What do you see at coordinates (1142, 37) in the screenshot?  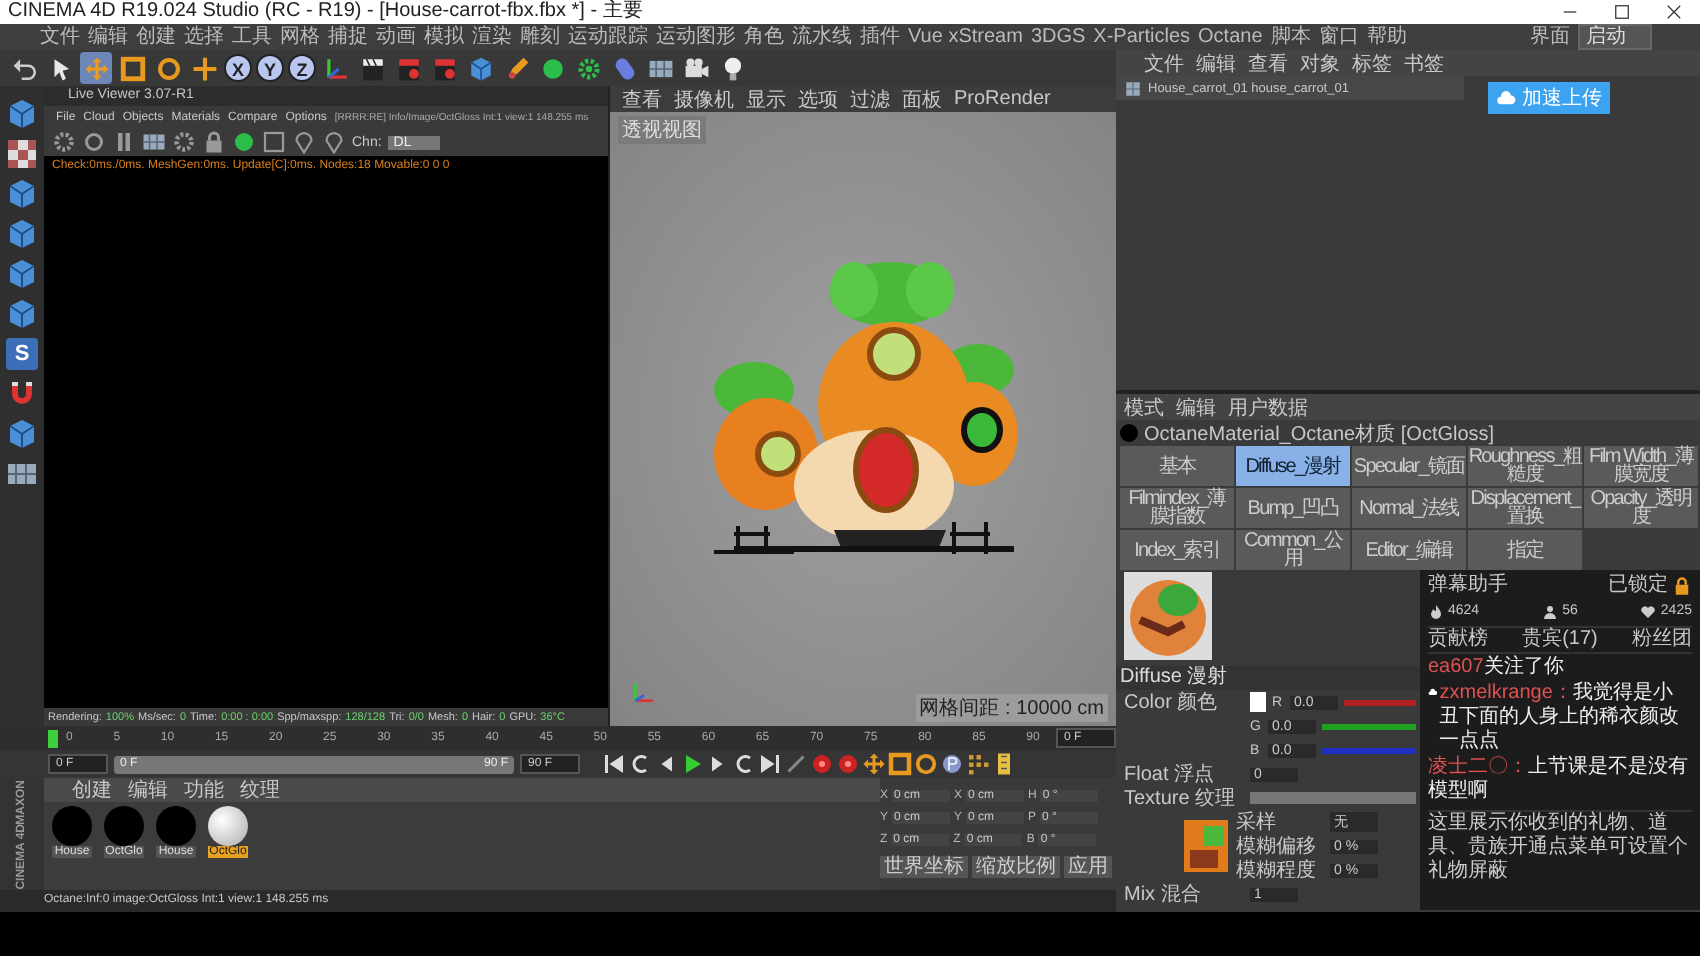 I see `menu-item: X-Particles` at bounding box center [1142, 37].